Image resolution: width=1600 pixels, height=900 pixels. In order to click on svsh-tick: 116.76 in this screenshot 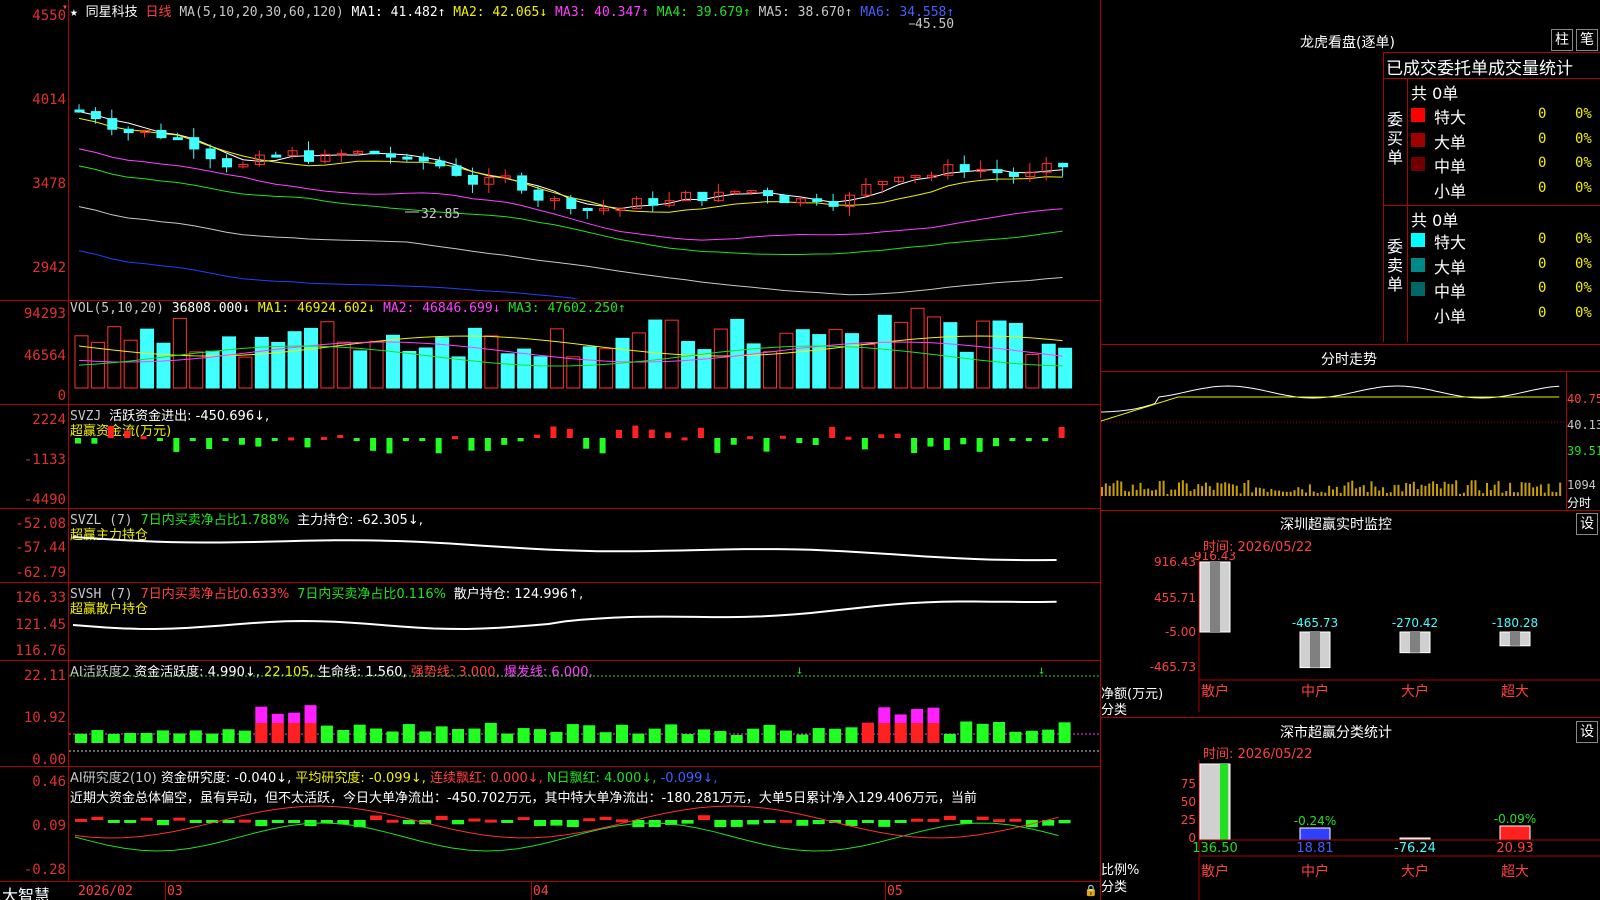, I will do `click(40, 651)`.